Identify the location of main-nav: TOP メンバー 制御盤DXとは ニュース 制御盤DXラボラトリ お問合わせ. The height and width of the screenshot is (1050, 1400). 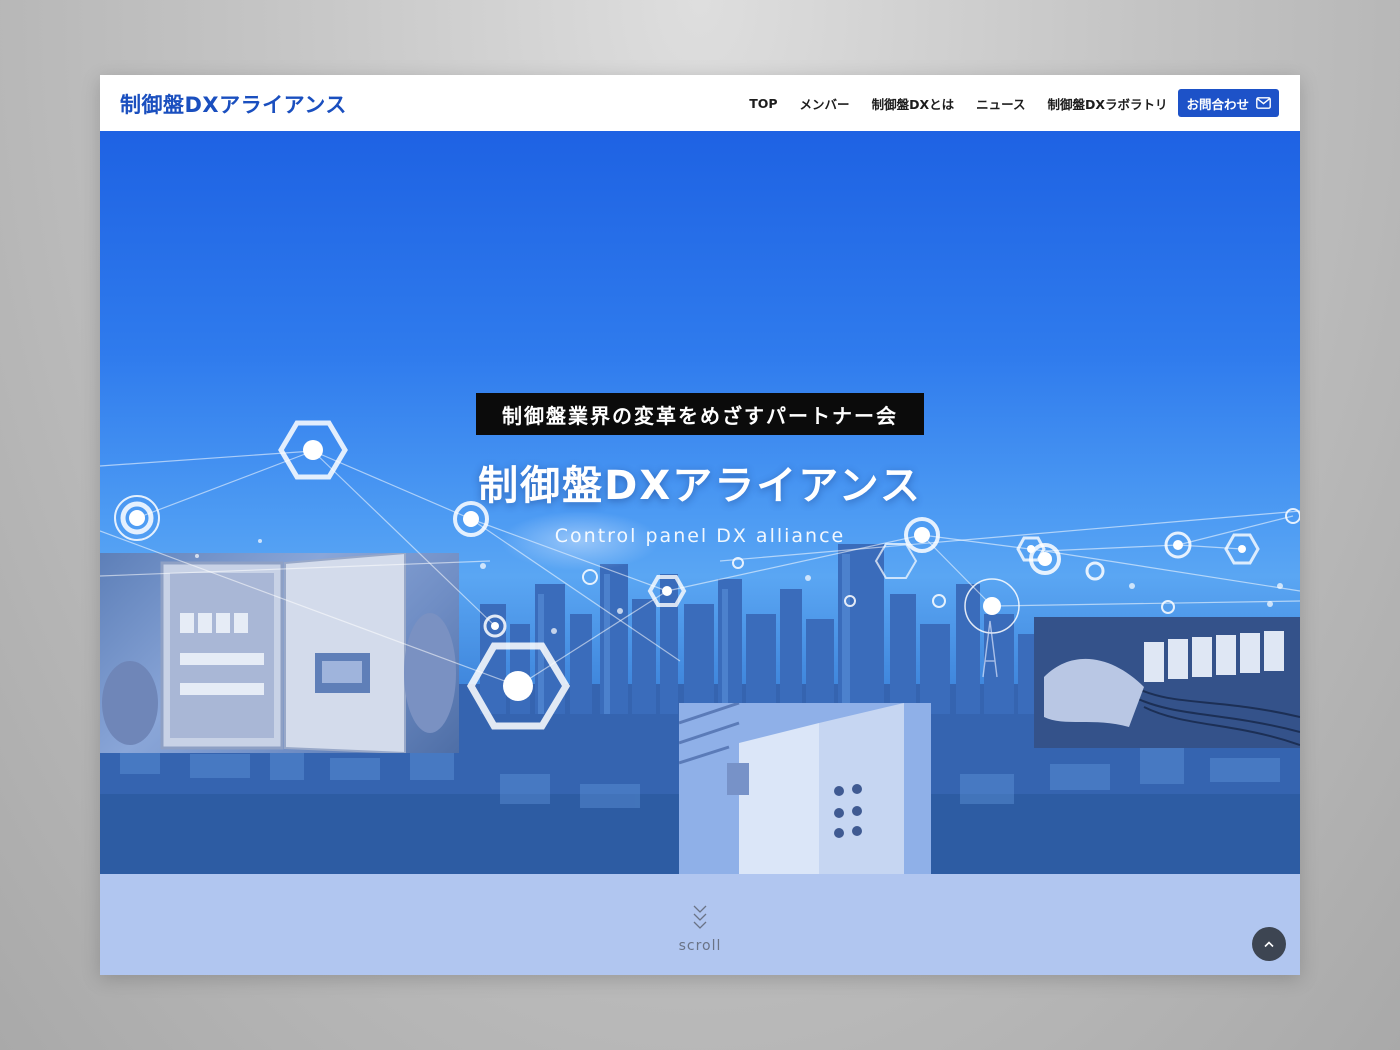
(1014, 103).